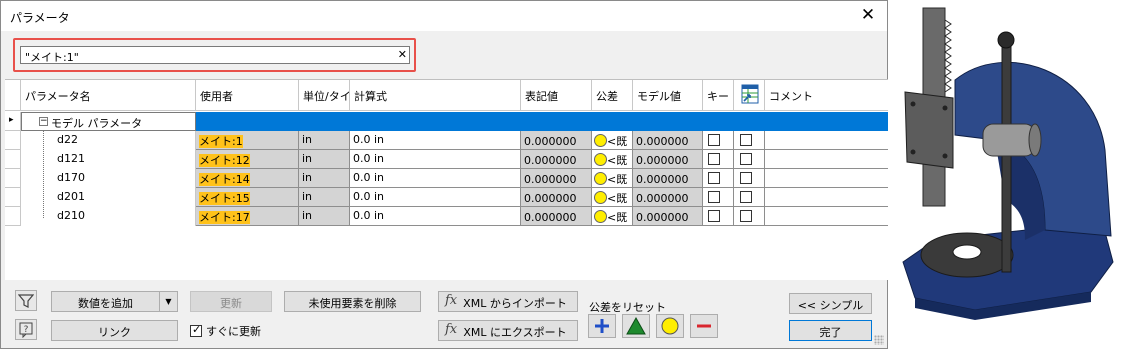 The image size is (1126, 352). What do you see at coordinates (668, 95) in the screenshot?
I see `column-header-model-value: モデル値` at bounding box center [668, 95].